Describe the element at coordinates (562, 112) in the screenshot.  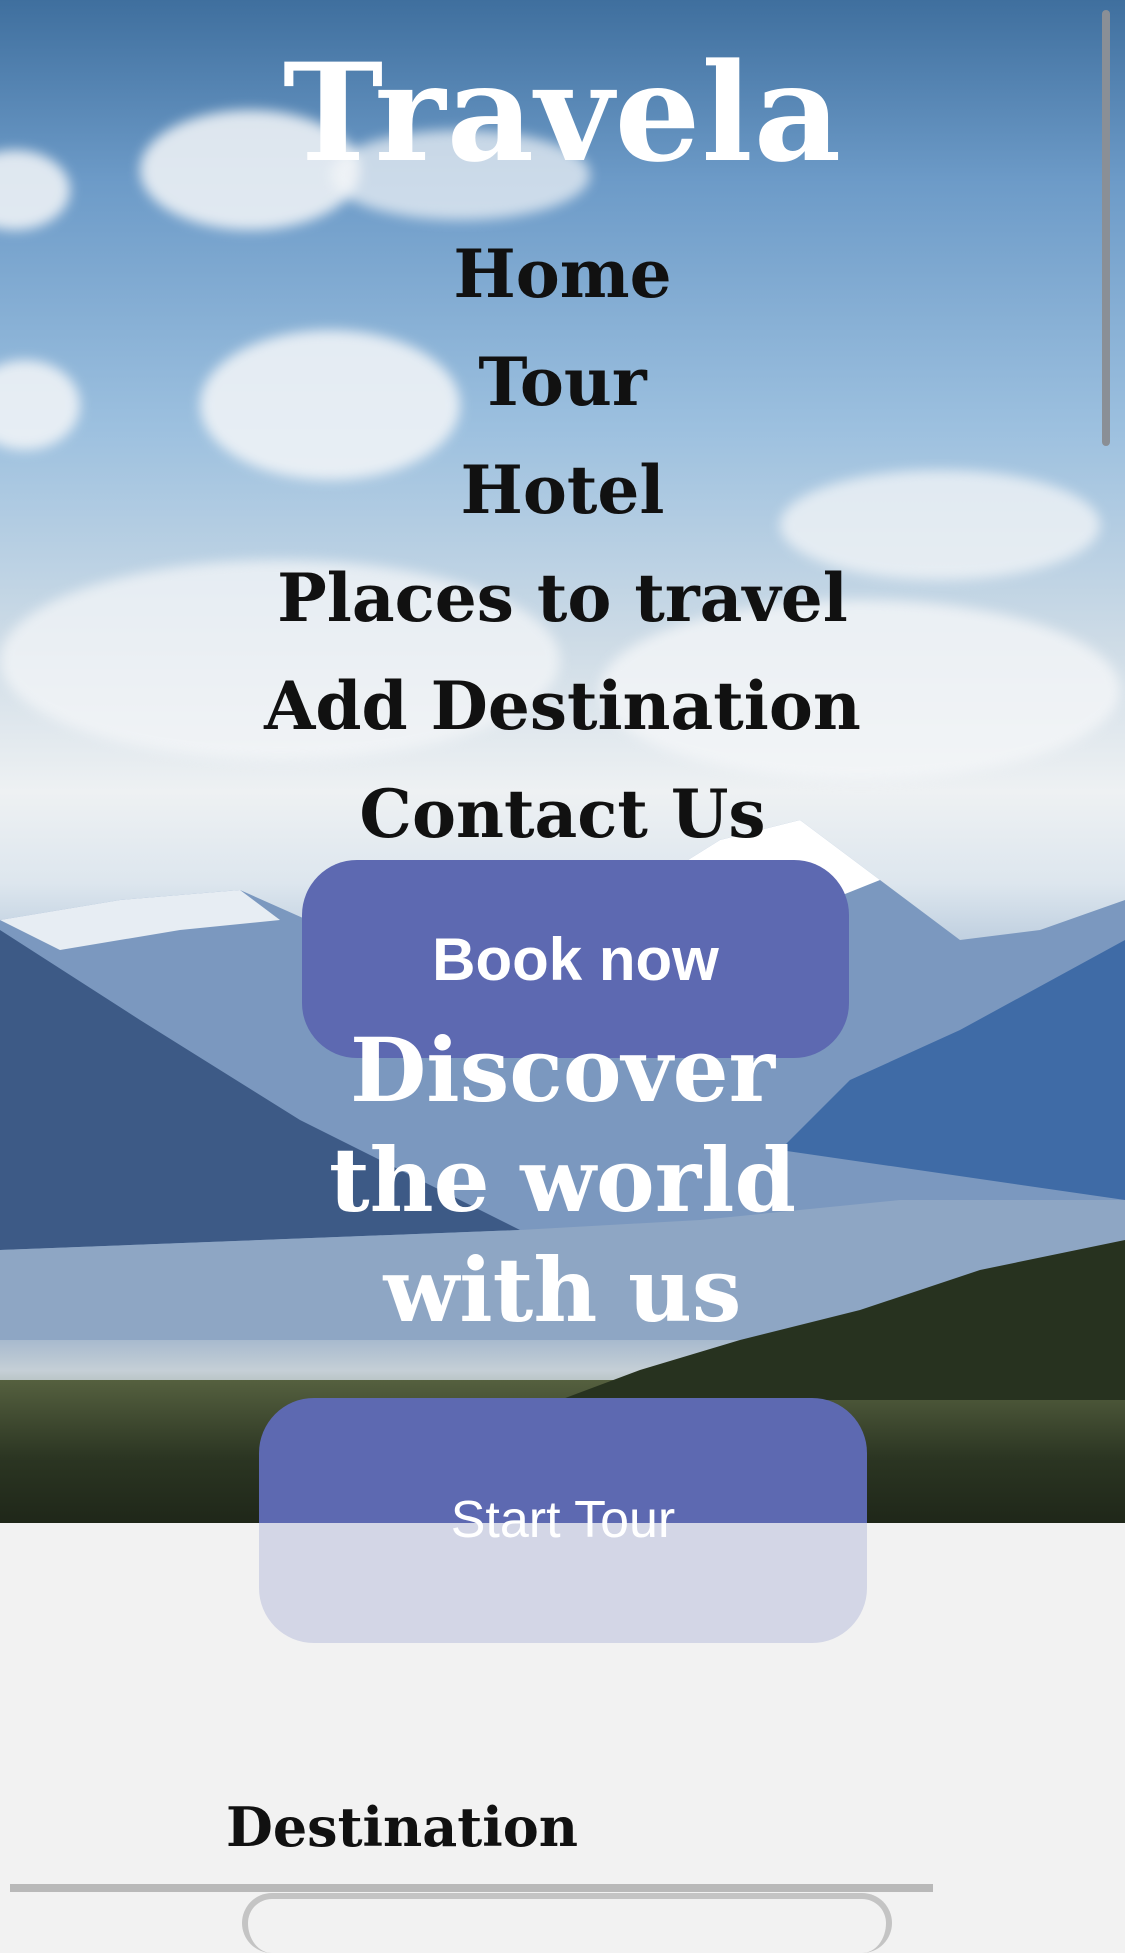
I see `site-logo: Travela` at that location.